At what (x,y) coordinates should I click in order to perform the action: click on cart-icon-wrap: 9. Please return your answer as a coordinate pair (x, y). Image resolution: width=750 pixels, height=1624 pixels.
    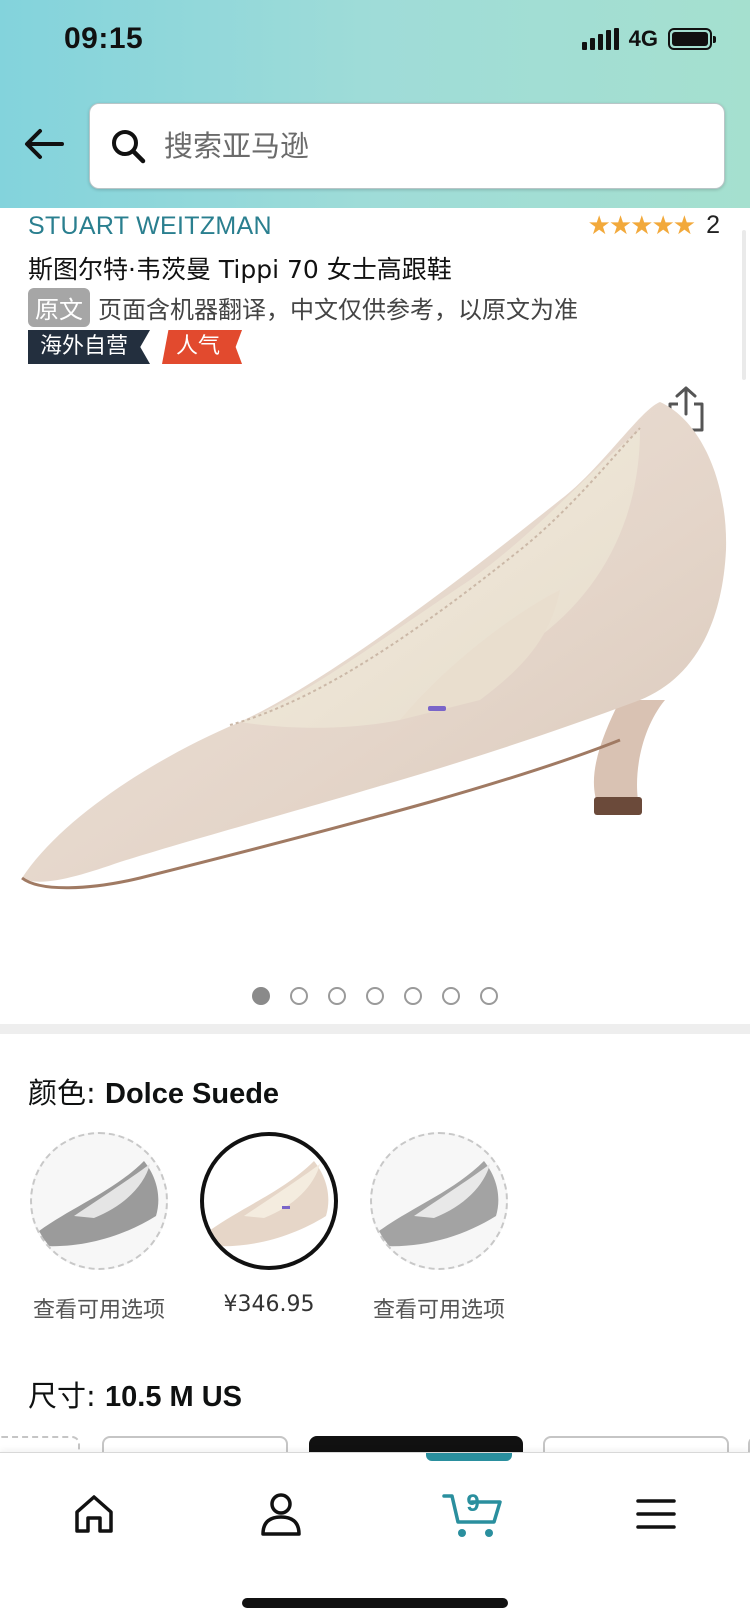
    Looking at the image, I should click on (473, 1514).